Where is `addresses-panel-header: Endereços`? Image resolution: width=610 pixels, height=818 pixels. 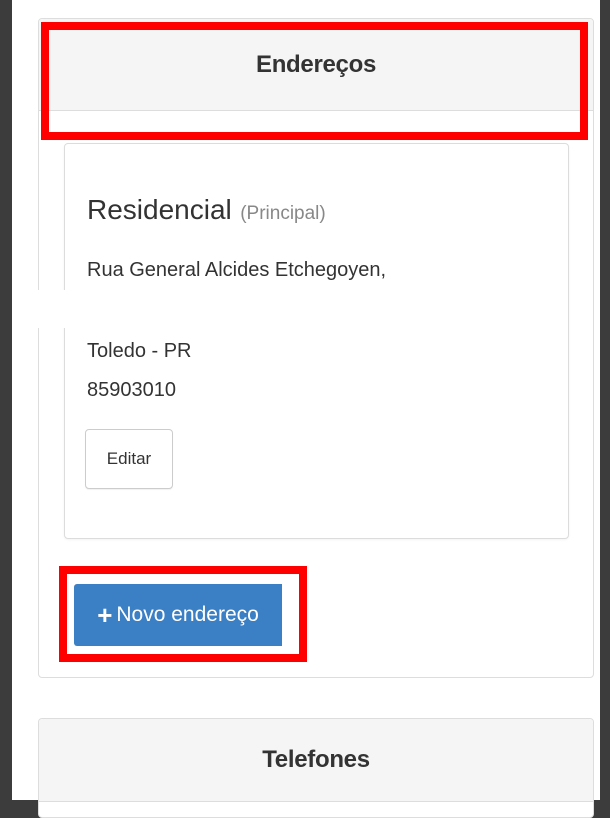
addresses-panel-header: Endereços is located at coordinates (316, 65).